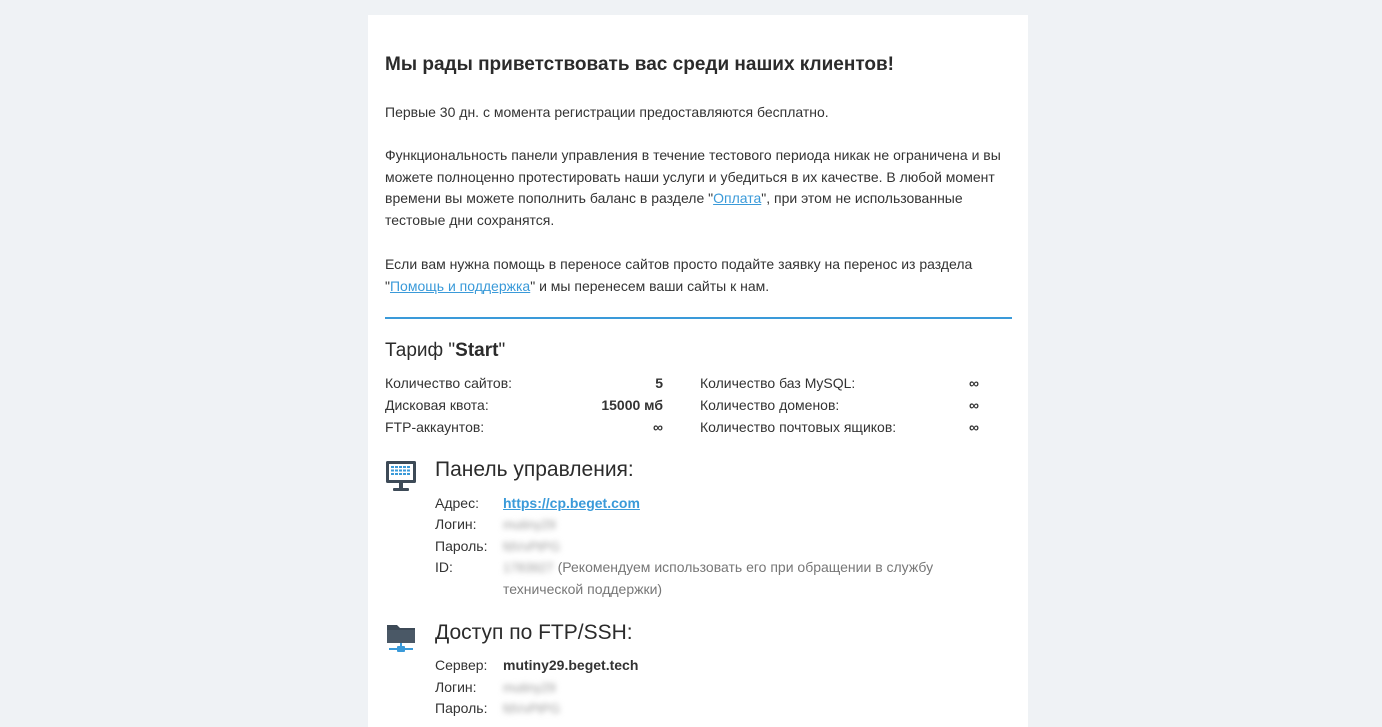 Image resolution: width=1382 pixels, height=727 pixels. Describe the element at coordinates (502, 350) in the screenshot. I see `tariff-suffix: "` at that location.